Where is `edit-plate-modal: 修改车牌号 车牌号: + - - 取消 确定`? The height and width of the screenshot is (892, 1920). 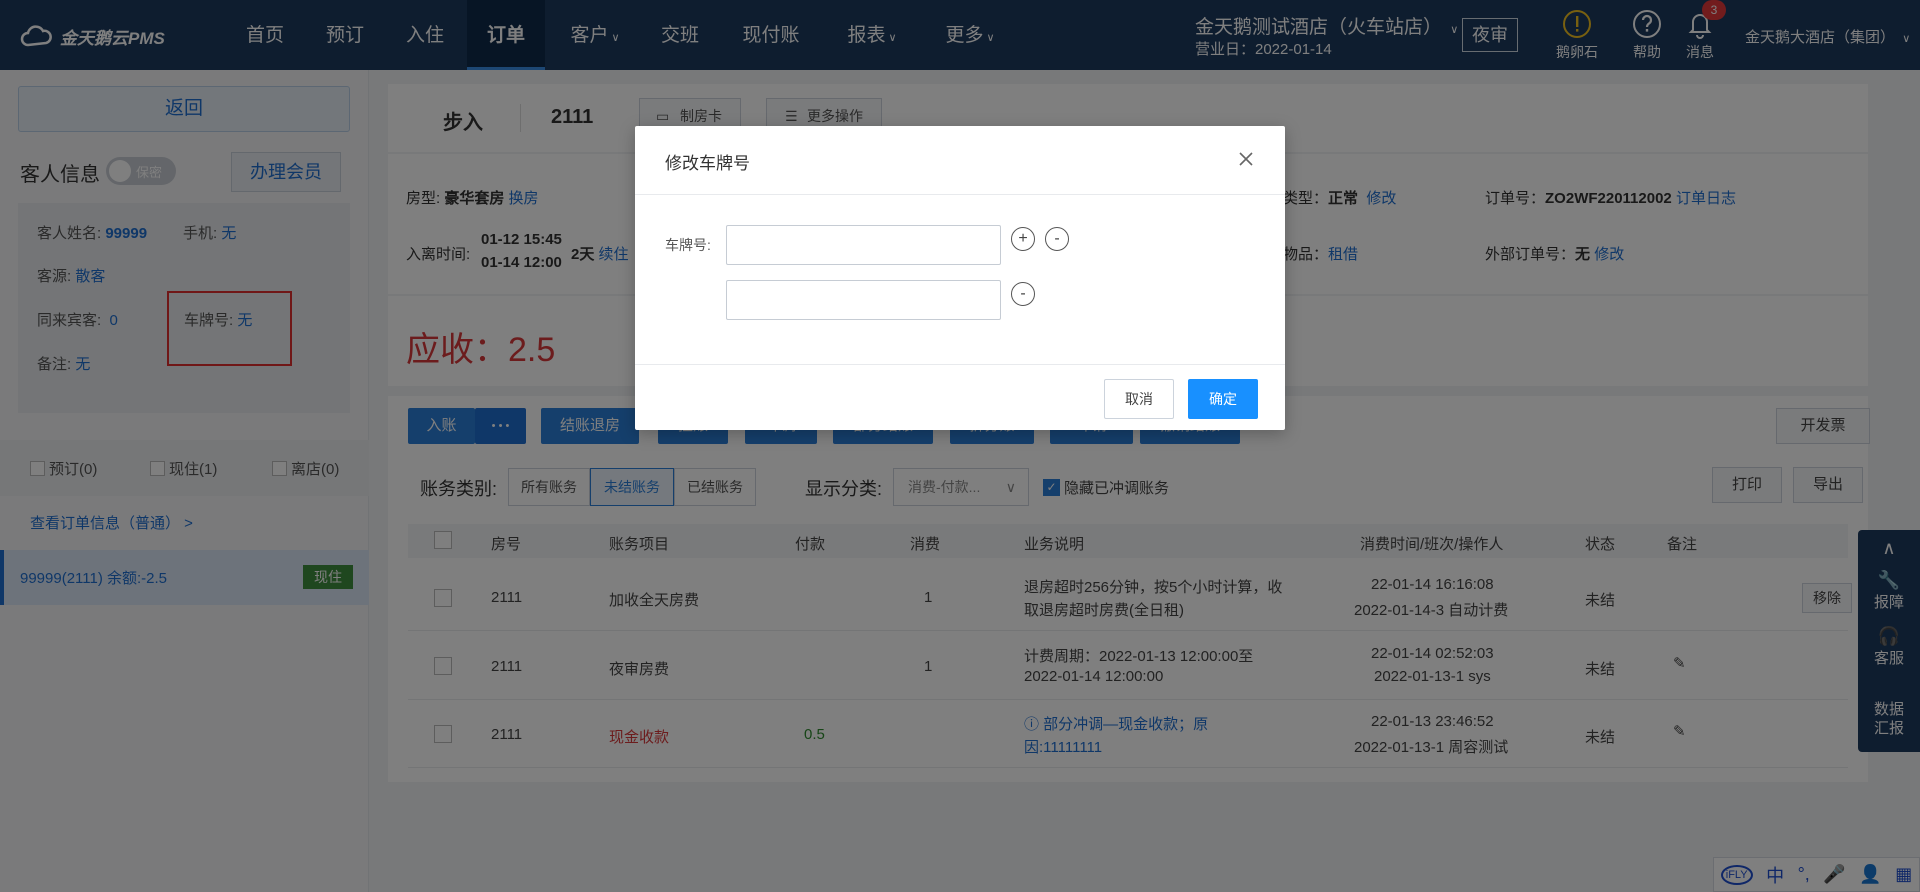
edit-plate-modal: 修改车牌号 车牌号: + - - 取消 确定 is located at coordinates (960, 278).